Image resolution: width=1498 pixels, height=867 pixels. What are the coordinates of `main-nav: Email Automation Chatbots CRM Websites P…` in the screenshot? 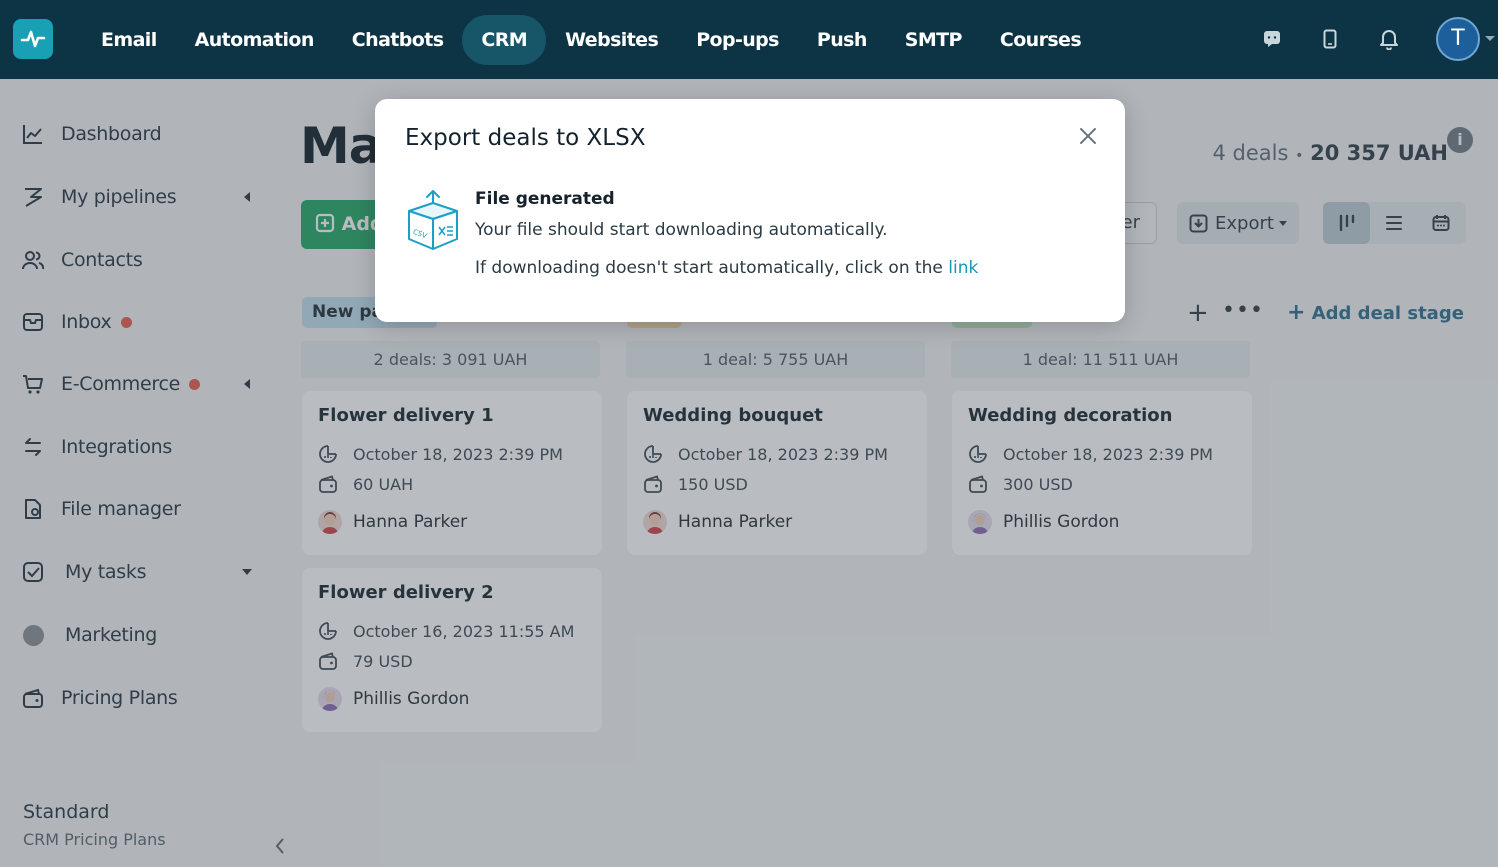 It's located at (591, 40).